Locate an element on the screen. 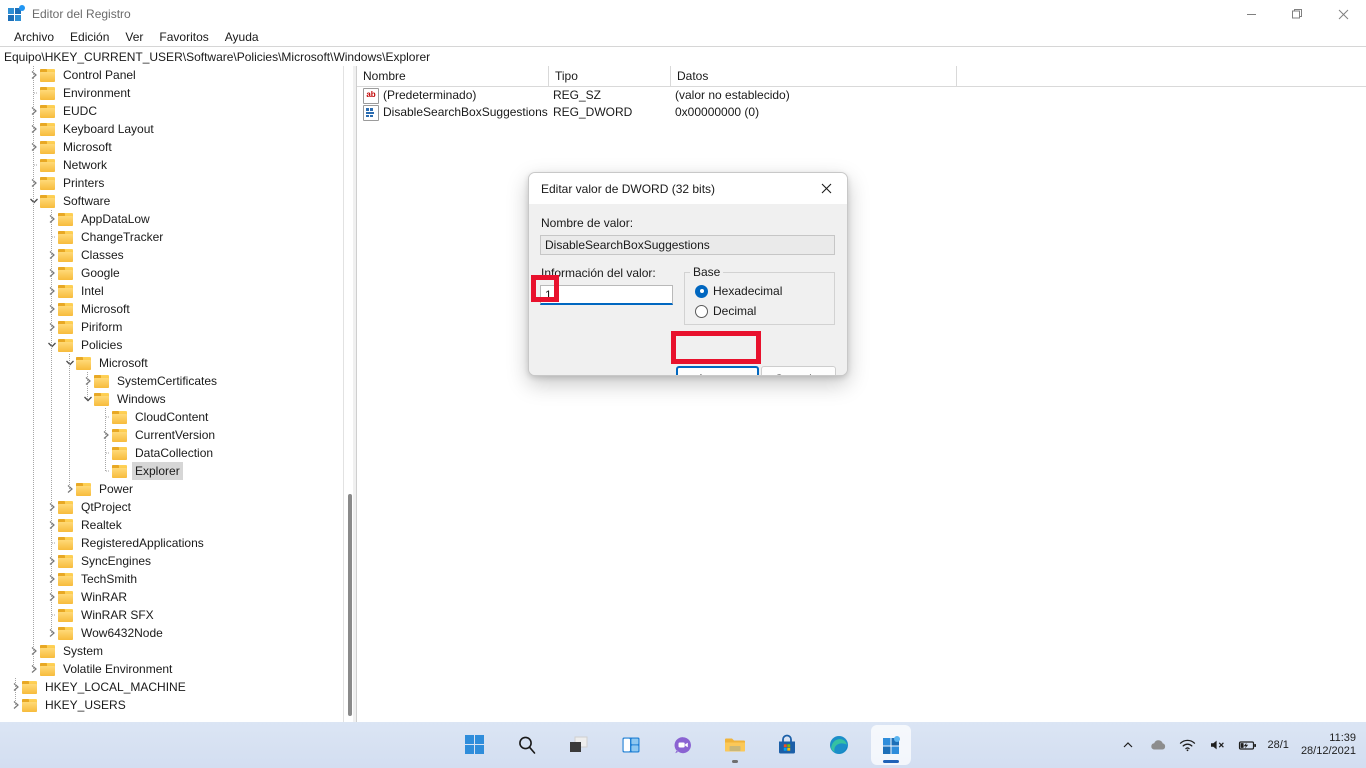  search-icon is located at coordinates (527, 745).